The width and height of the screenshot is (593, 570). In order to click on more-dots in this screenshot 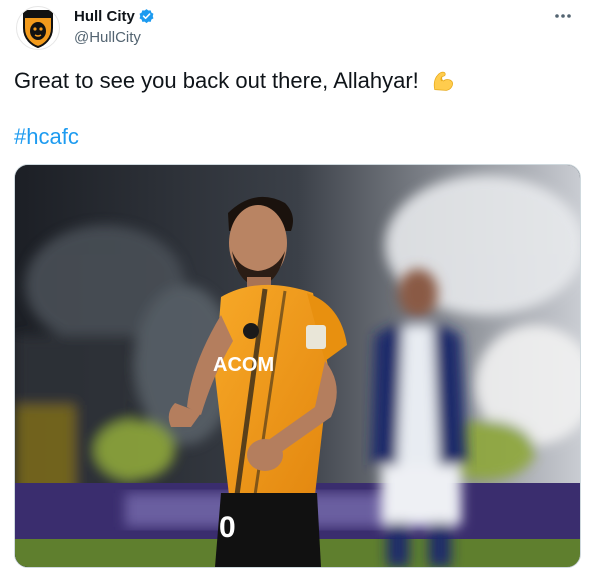, I will do `click(563, 16)`.